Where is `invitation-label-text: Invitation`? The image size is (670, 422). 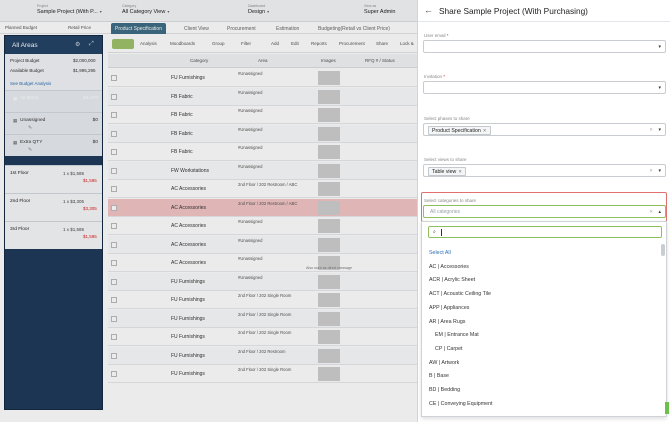 invitation-label-text: Invitation is located at coordinates (433, 76).